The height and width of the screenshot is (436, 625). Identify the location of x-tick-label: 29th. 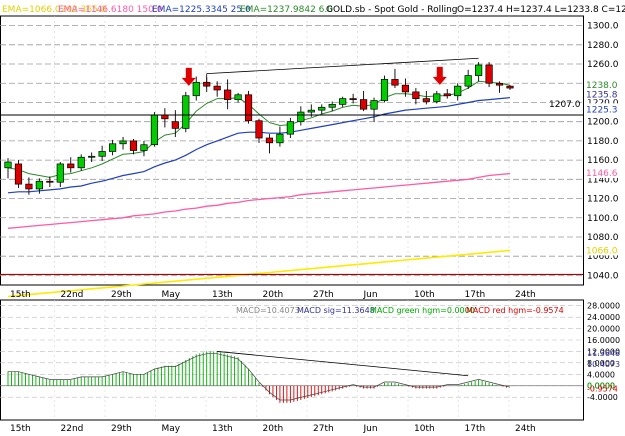
(121, 295).